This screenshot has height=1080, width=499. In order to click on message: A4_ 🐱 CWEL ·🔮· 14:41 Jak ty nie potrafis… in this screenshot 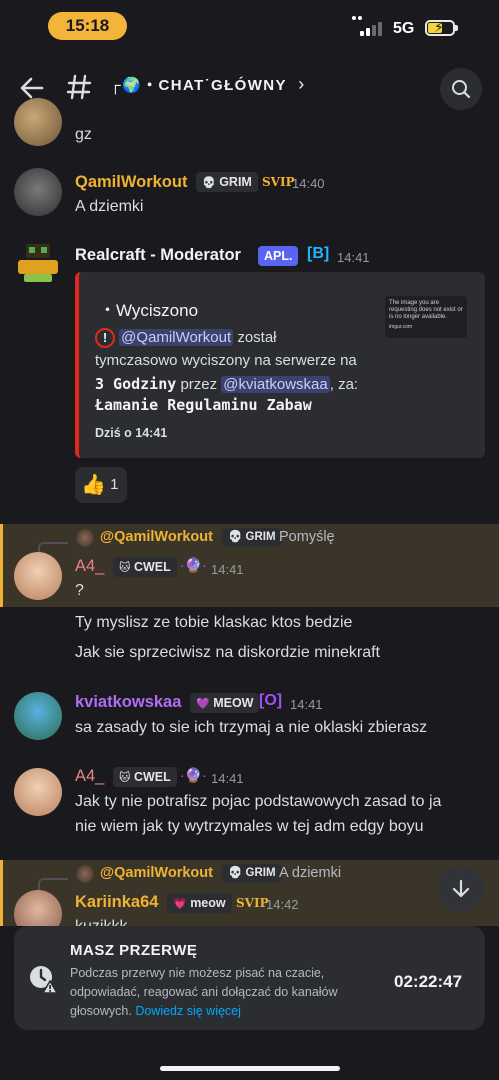, I will do `click(249, 806)`.